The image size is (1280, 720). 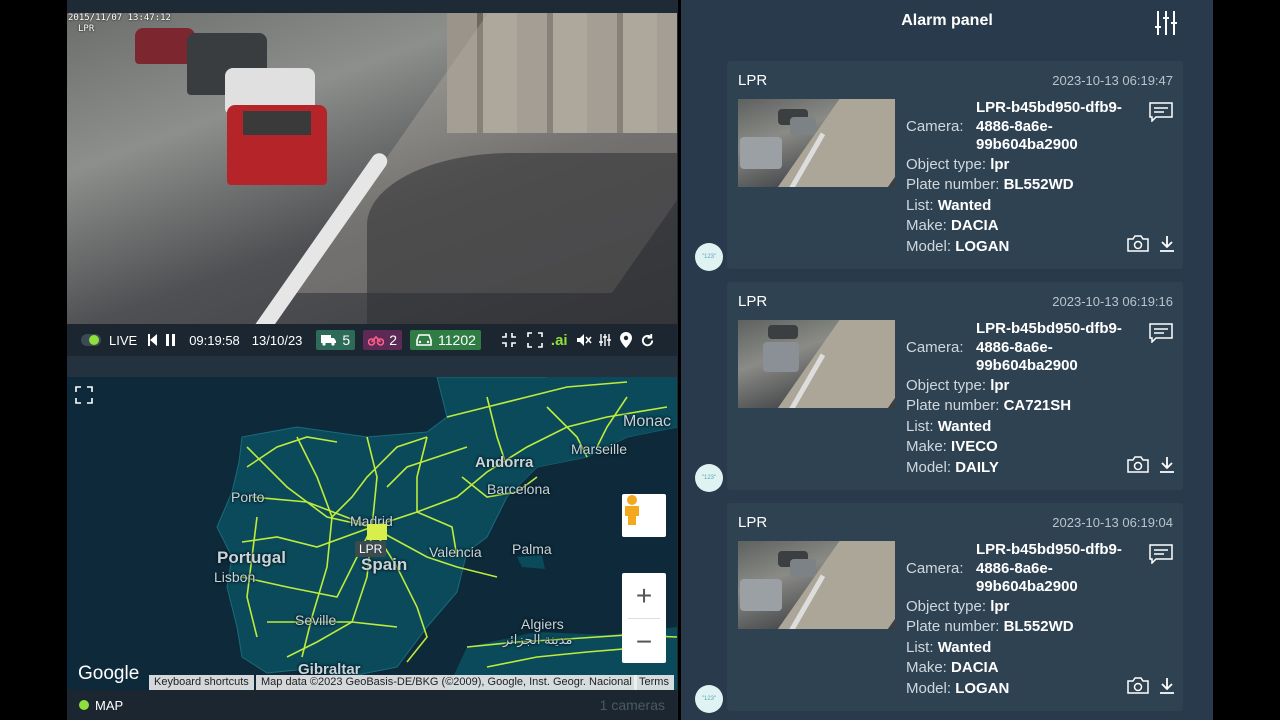 I want to click on map-label-andorra: Andorra, so click(x=504, y=462).